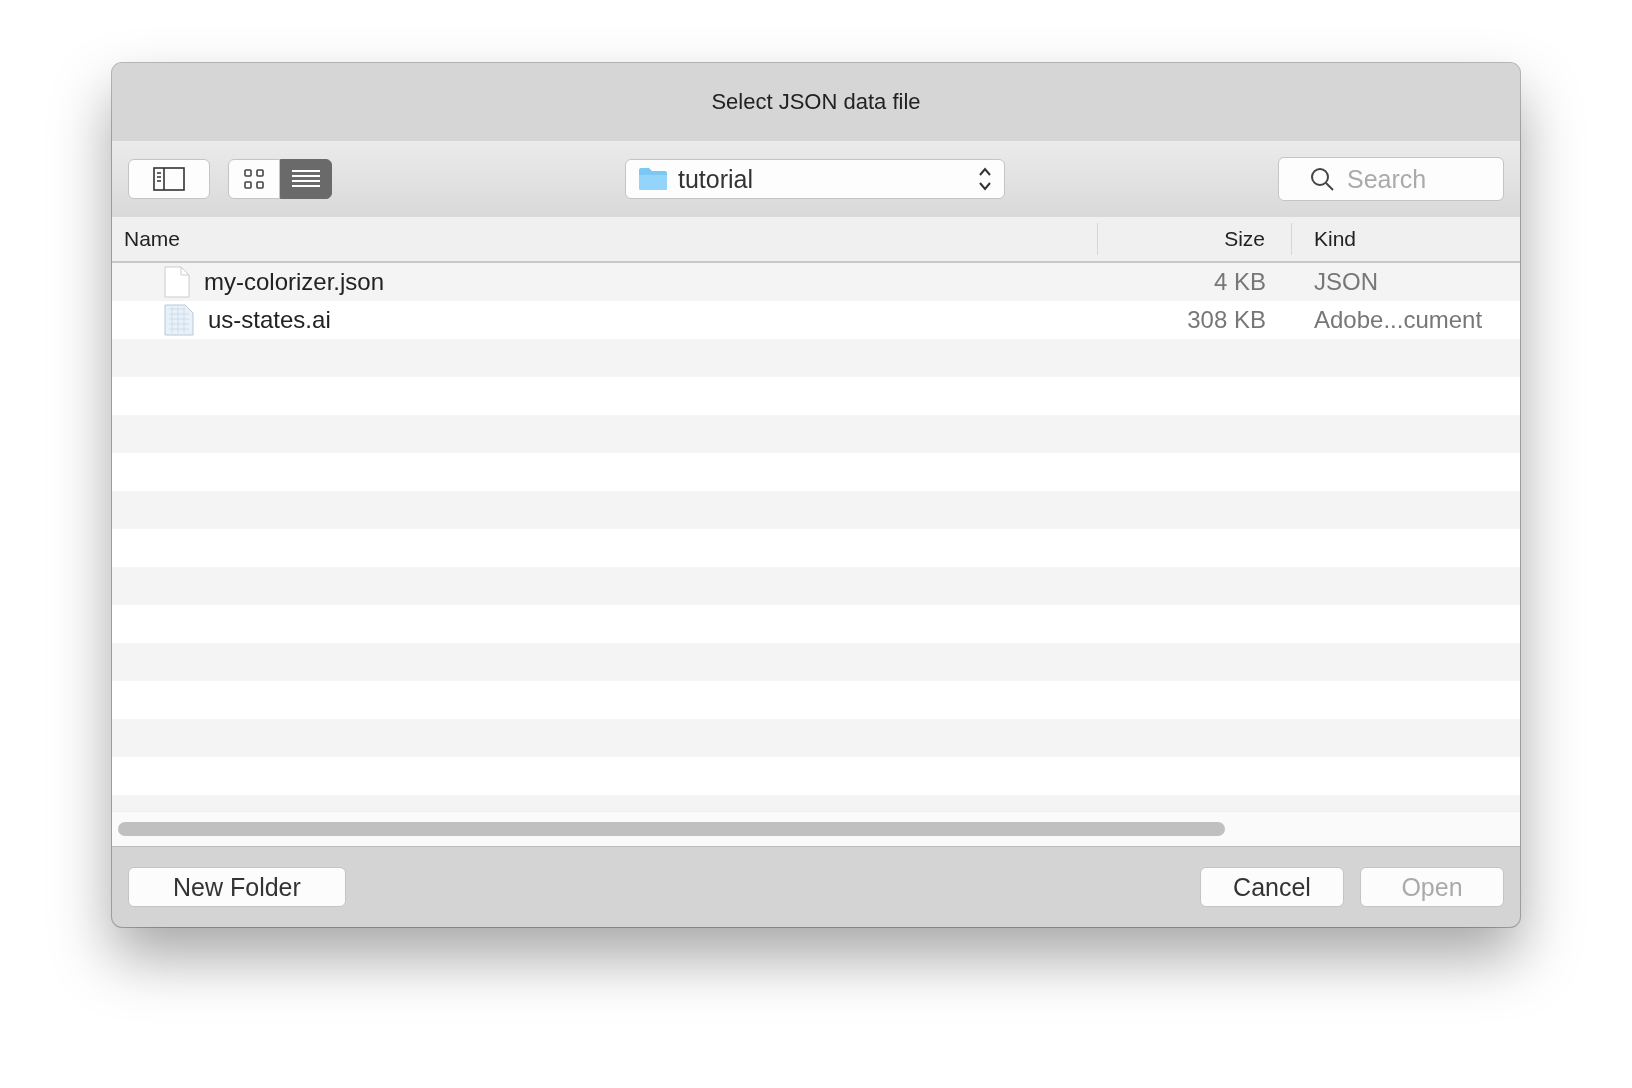  Describe the element at coordinates (671, 829) in the screenshot. I see `scrollbar-thumb` at that location.